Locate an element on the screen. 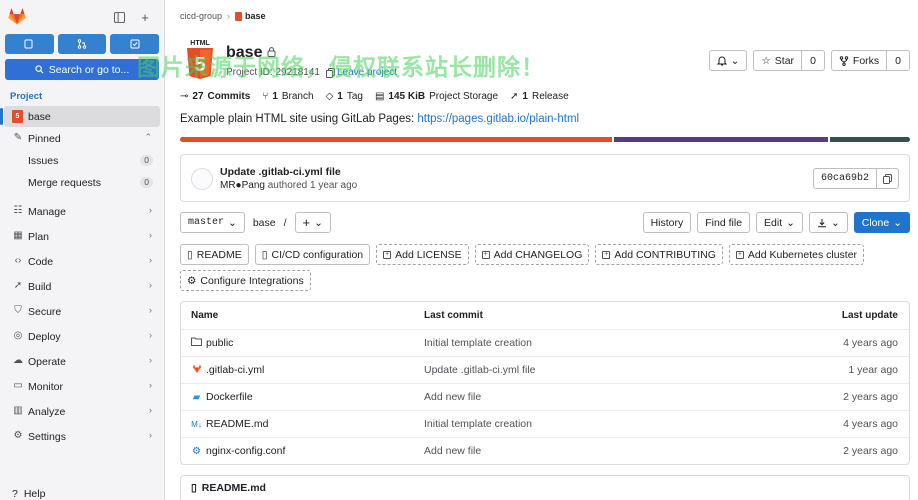 The width and height of the screenshot is (918, 500). readme-title: README.md is located at coordinates (234, 488).